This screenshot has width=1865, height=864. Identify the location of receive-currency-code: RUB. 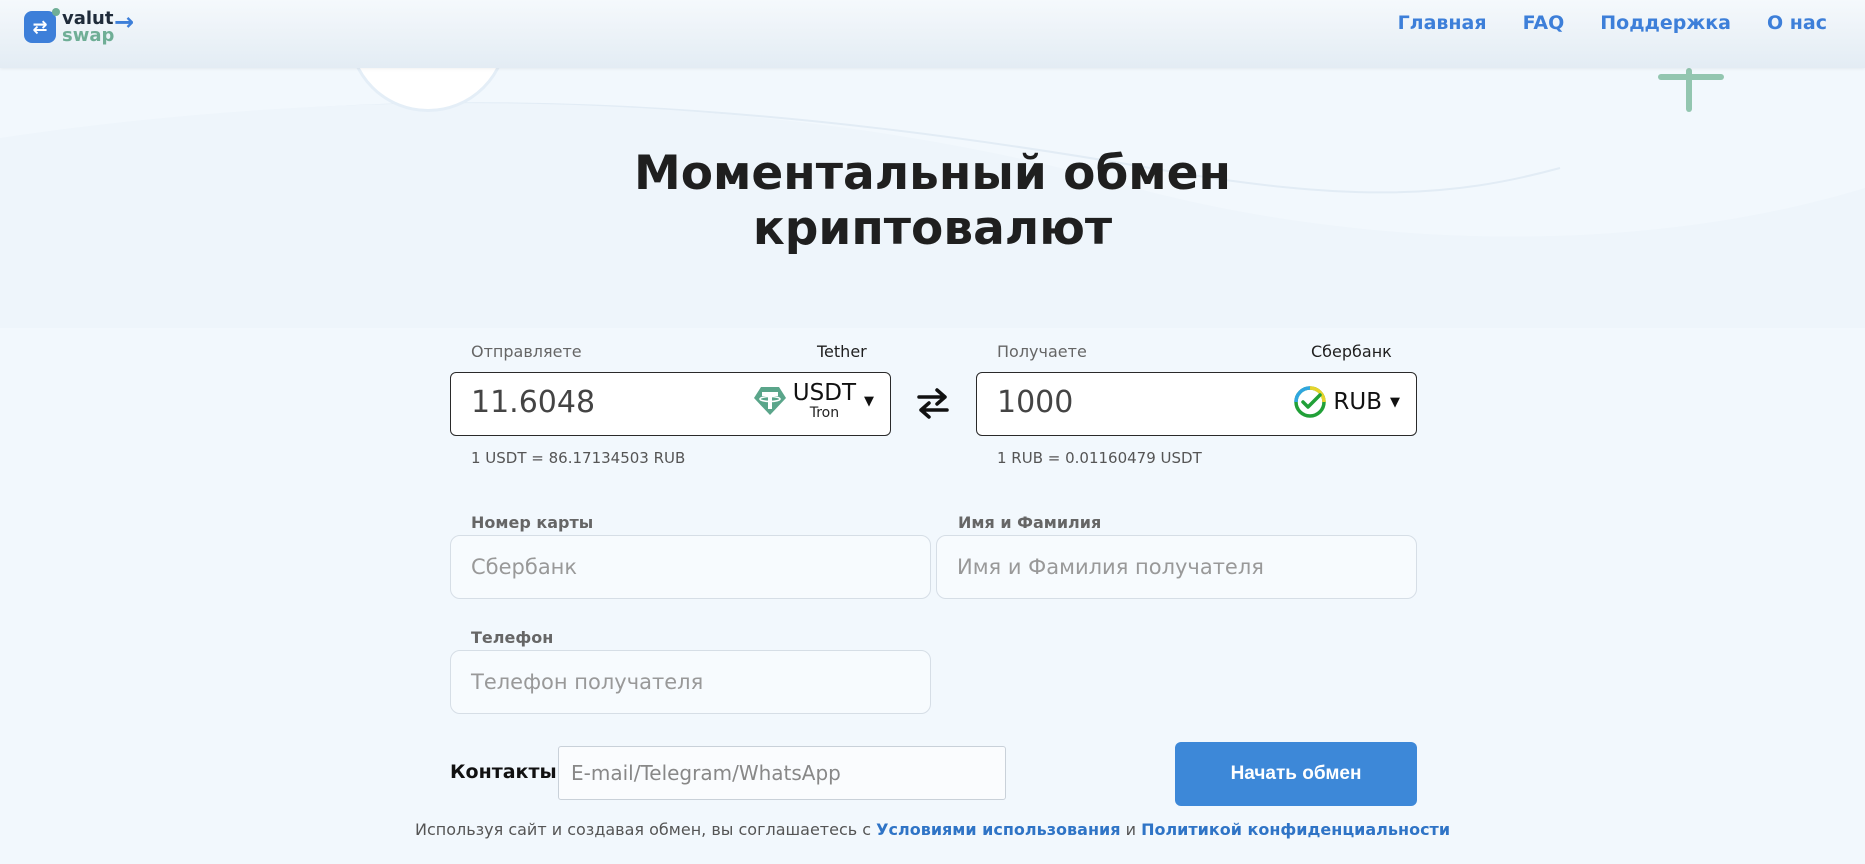
(1357, 402).